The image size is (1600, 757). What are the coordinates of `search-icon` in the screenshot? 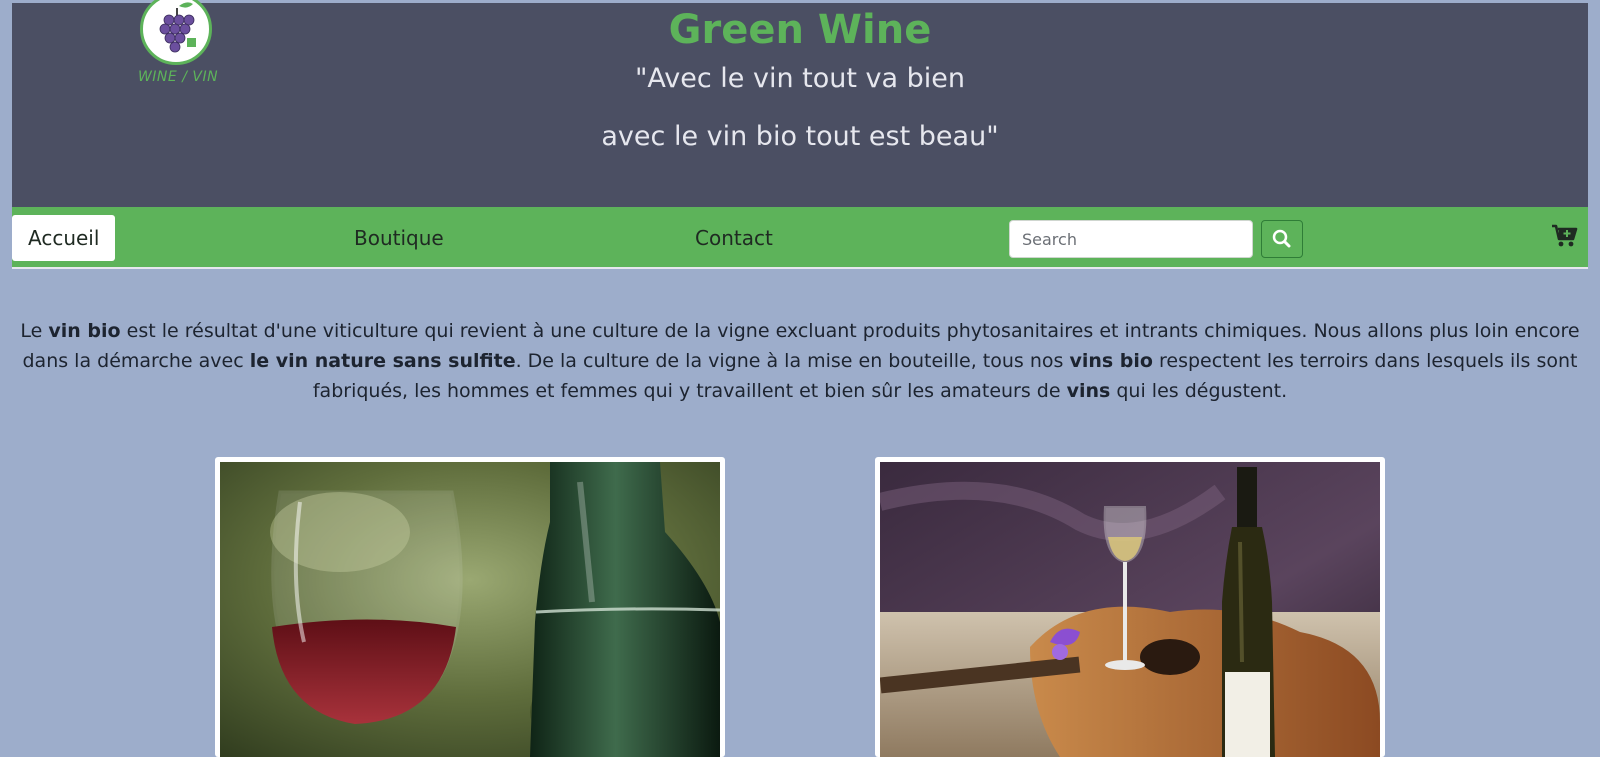 It's located at (1281, 238).